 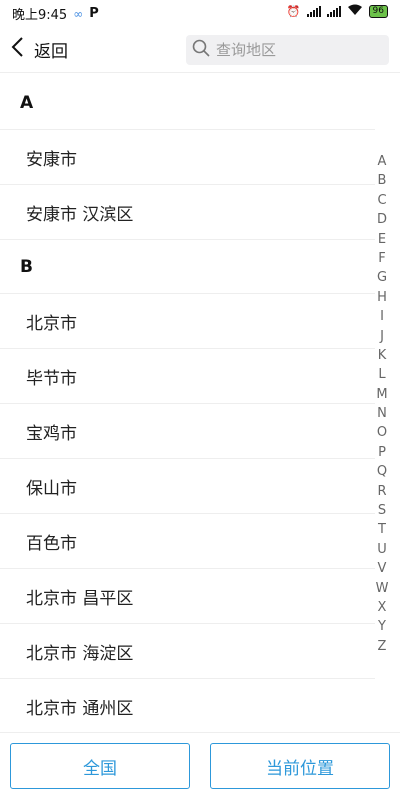 What do you see at coordinates (382, 626) in the screenshot?
I see `index-letter: Y` at bounding box center [382, 626].